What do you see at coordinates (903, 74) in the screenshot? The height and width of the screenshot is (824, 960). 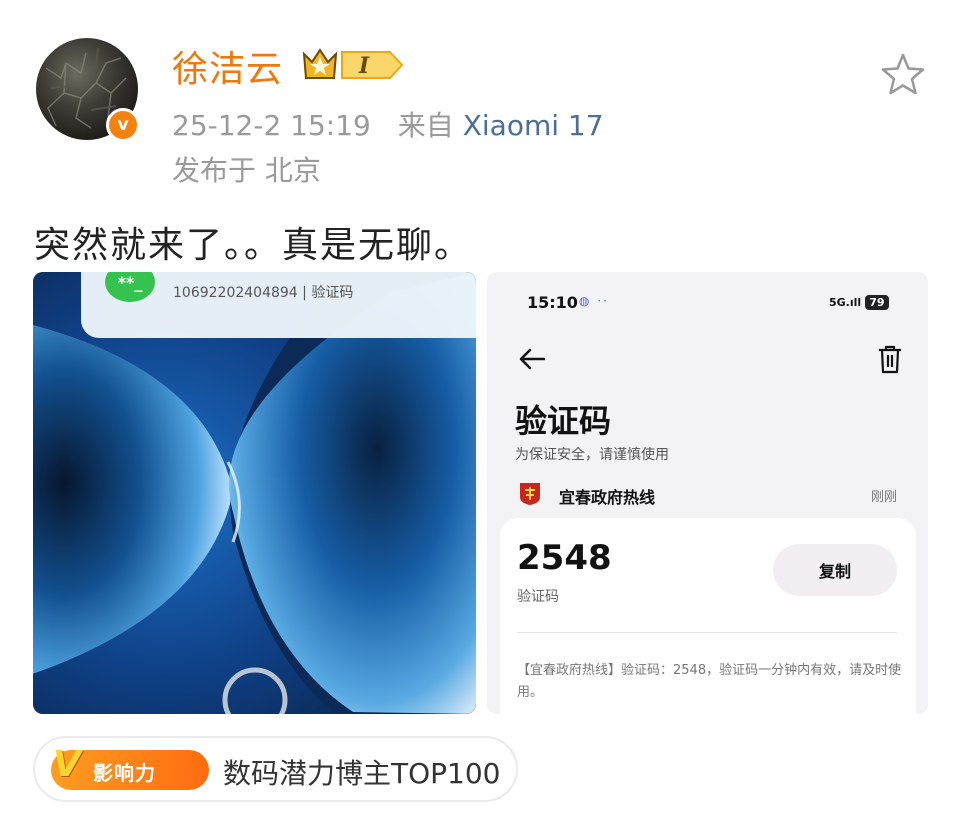 I see `star-icon` at bounding box center [903, 74].